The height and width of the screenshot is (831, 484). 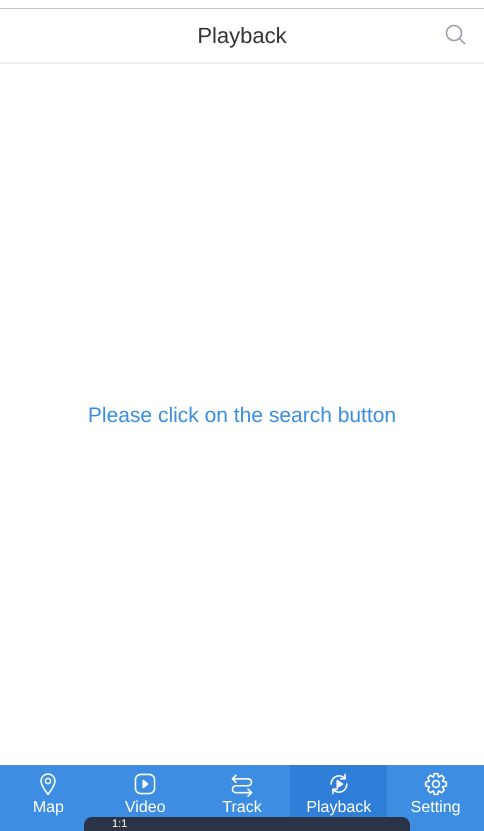 What do you see at coordinates (242, 791) in the screenshot?
I see `tab: Track` at bounding box center [242, 791].